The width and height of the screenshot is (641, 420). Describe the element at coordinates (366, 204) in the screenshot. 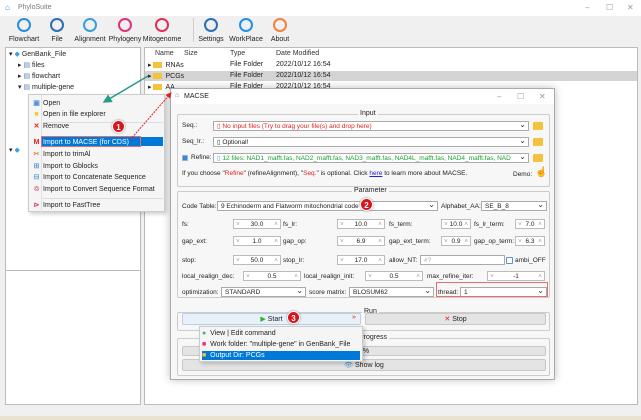

I see `step-badge-2: 2` at that location.